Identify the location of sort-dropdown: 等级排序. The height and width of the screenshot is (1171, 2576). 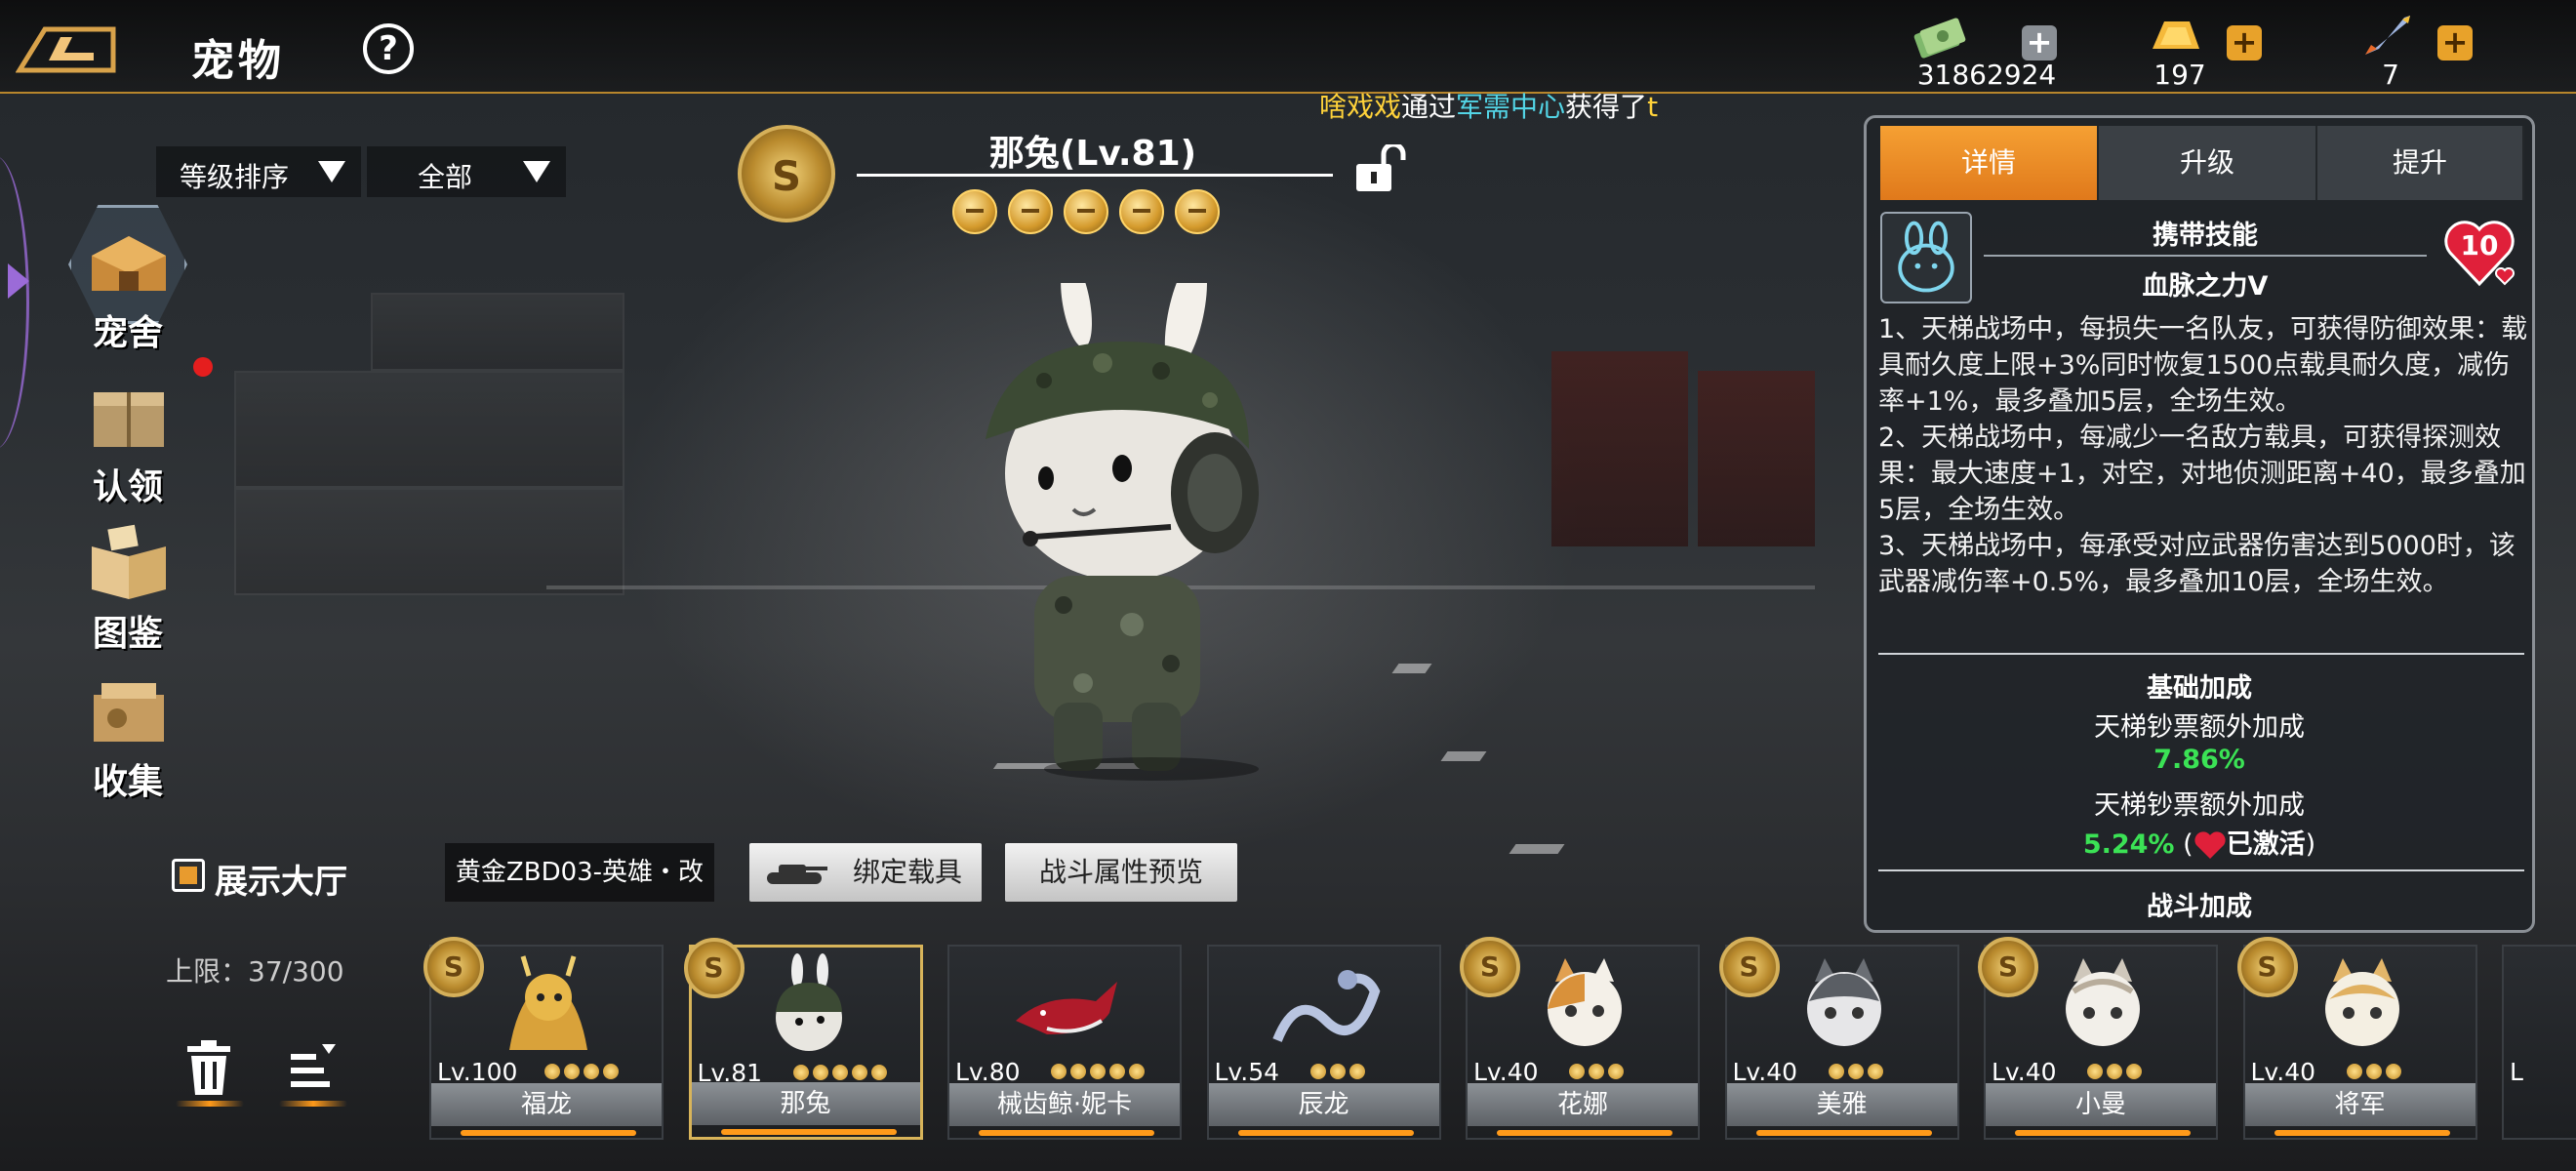
(258, 171).